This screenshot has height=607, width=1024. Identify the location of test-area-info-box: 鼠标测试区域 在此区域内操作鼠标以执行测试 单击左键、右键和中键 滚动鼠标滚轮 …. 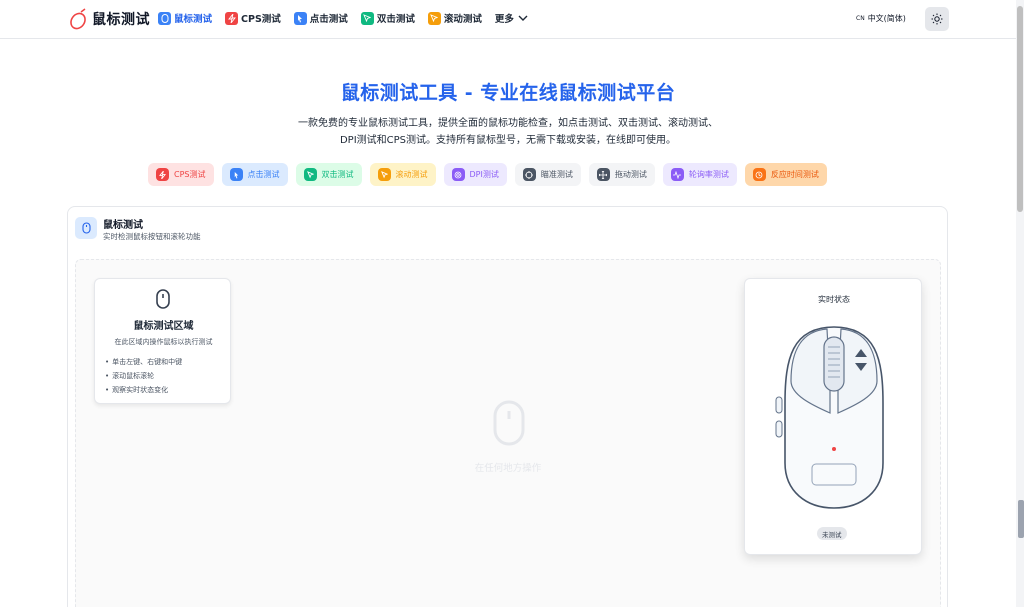
(162, 341).